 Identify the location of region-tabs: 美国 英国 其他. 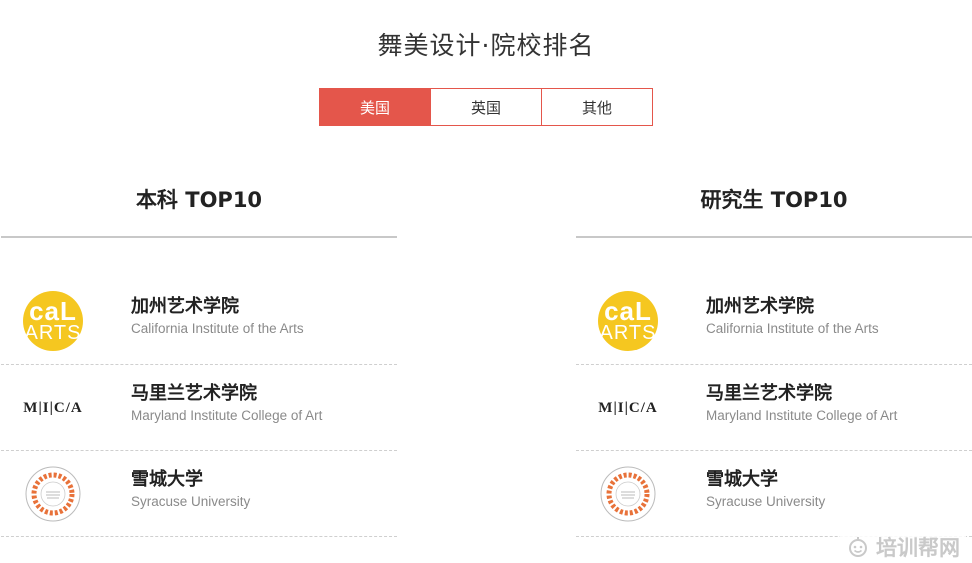
(486, 107).